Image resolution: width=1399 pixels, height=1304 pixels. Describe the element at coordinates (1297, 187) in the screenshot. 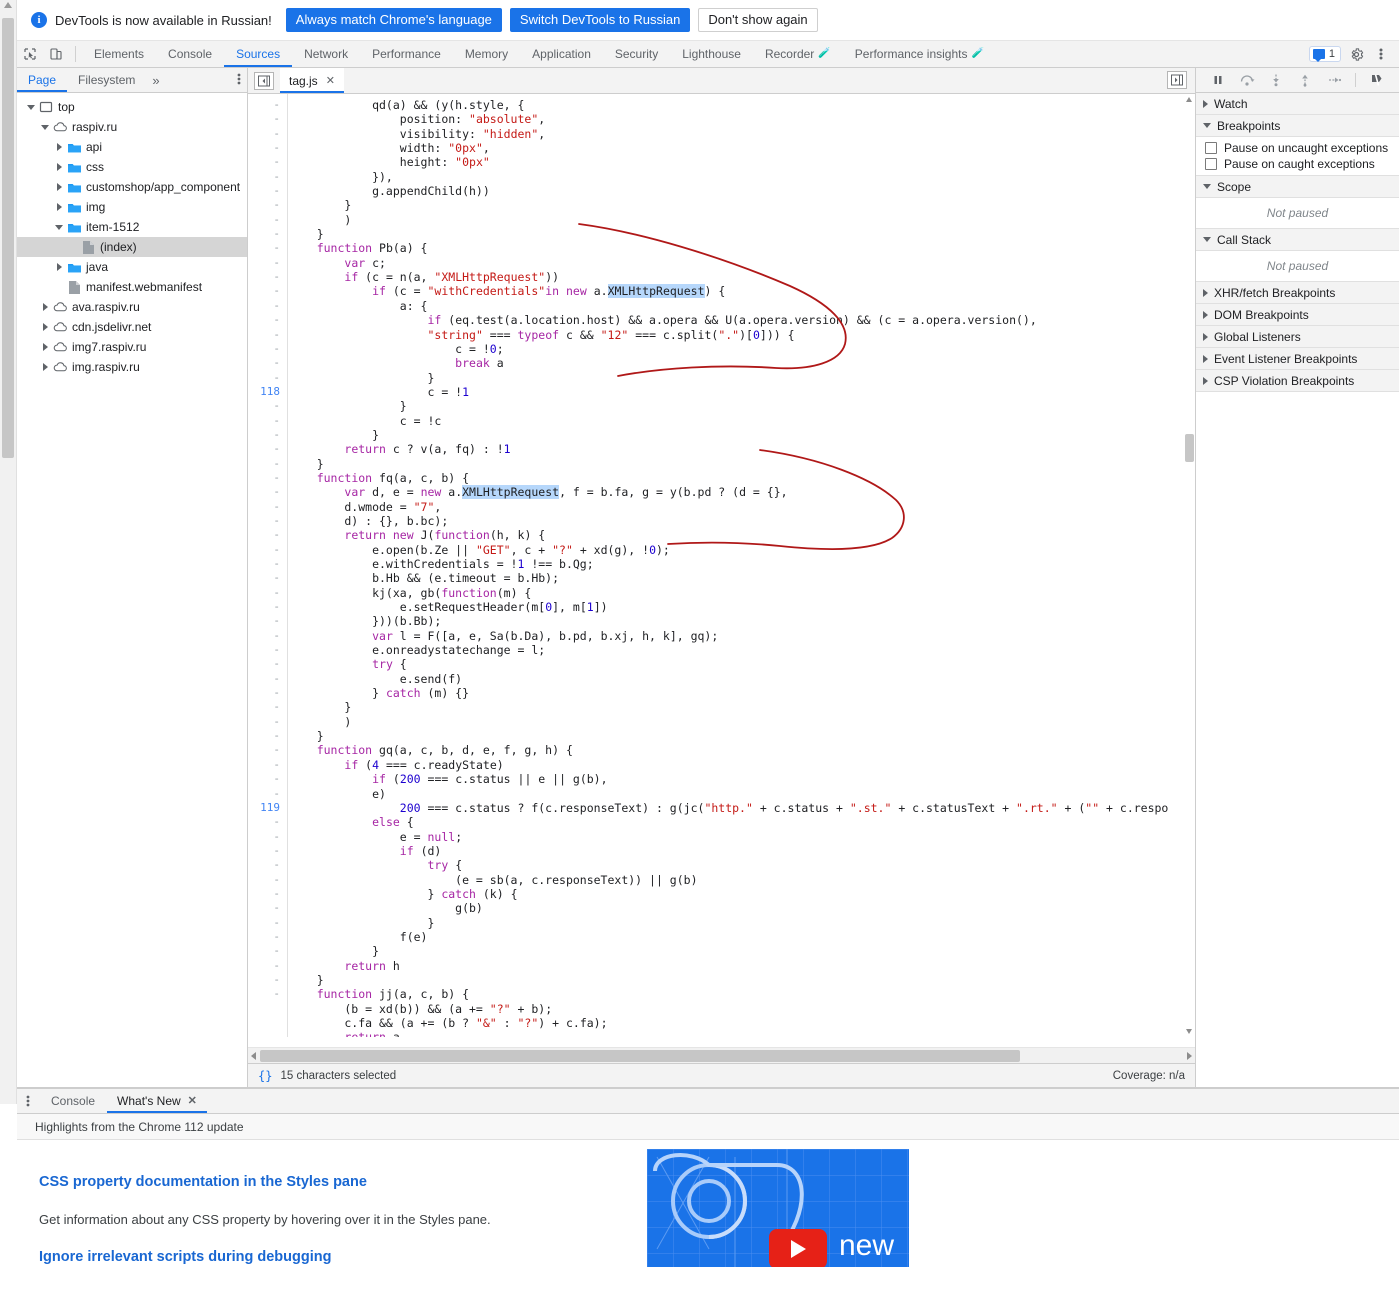

I see `debugger-section-scope: Scope` at that location.